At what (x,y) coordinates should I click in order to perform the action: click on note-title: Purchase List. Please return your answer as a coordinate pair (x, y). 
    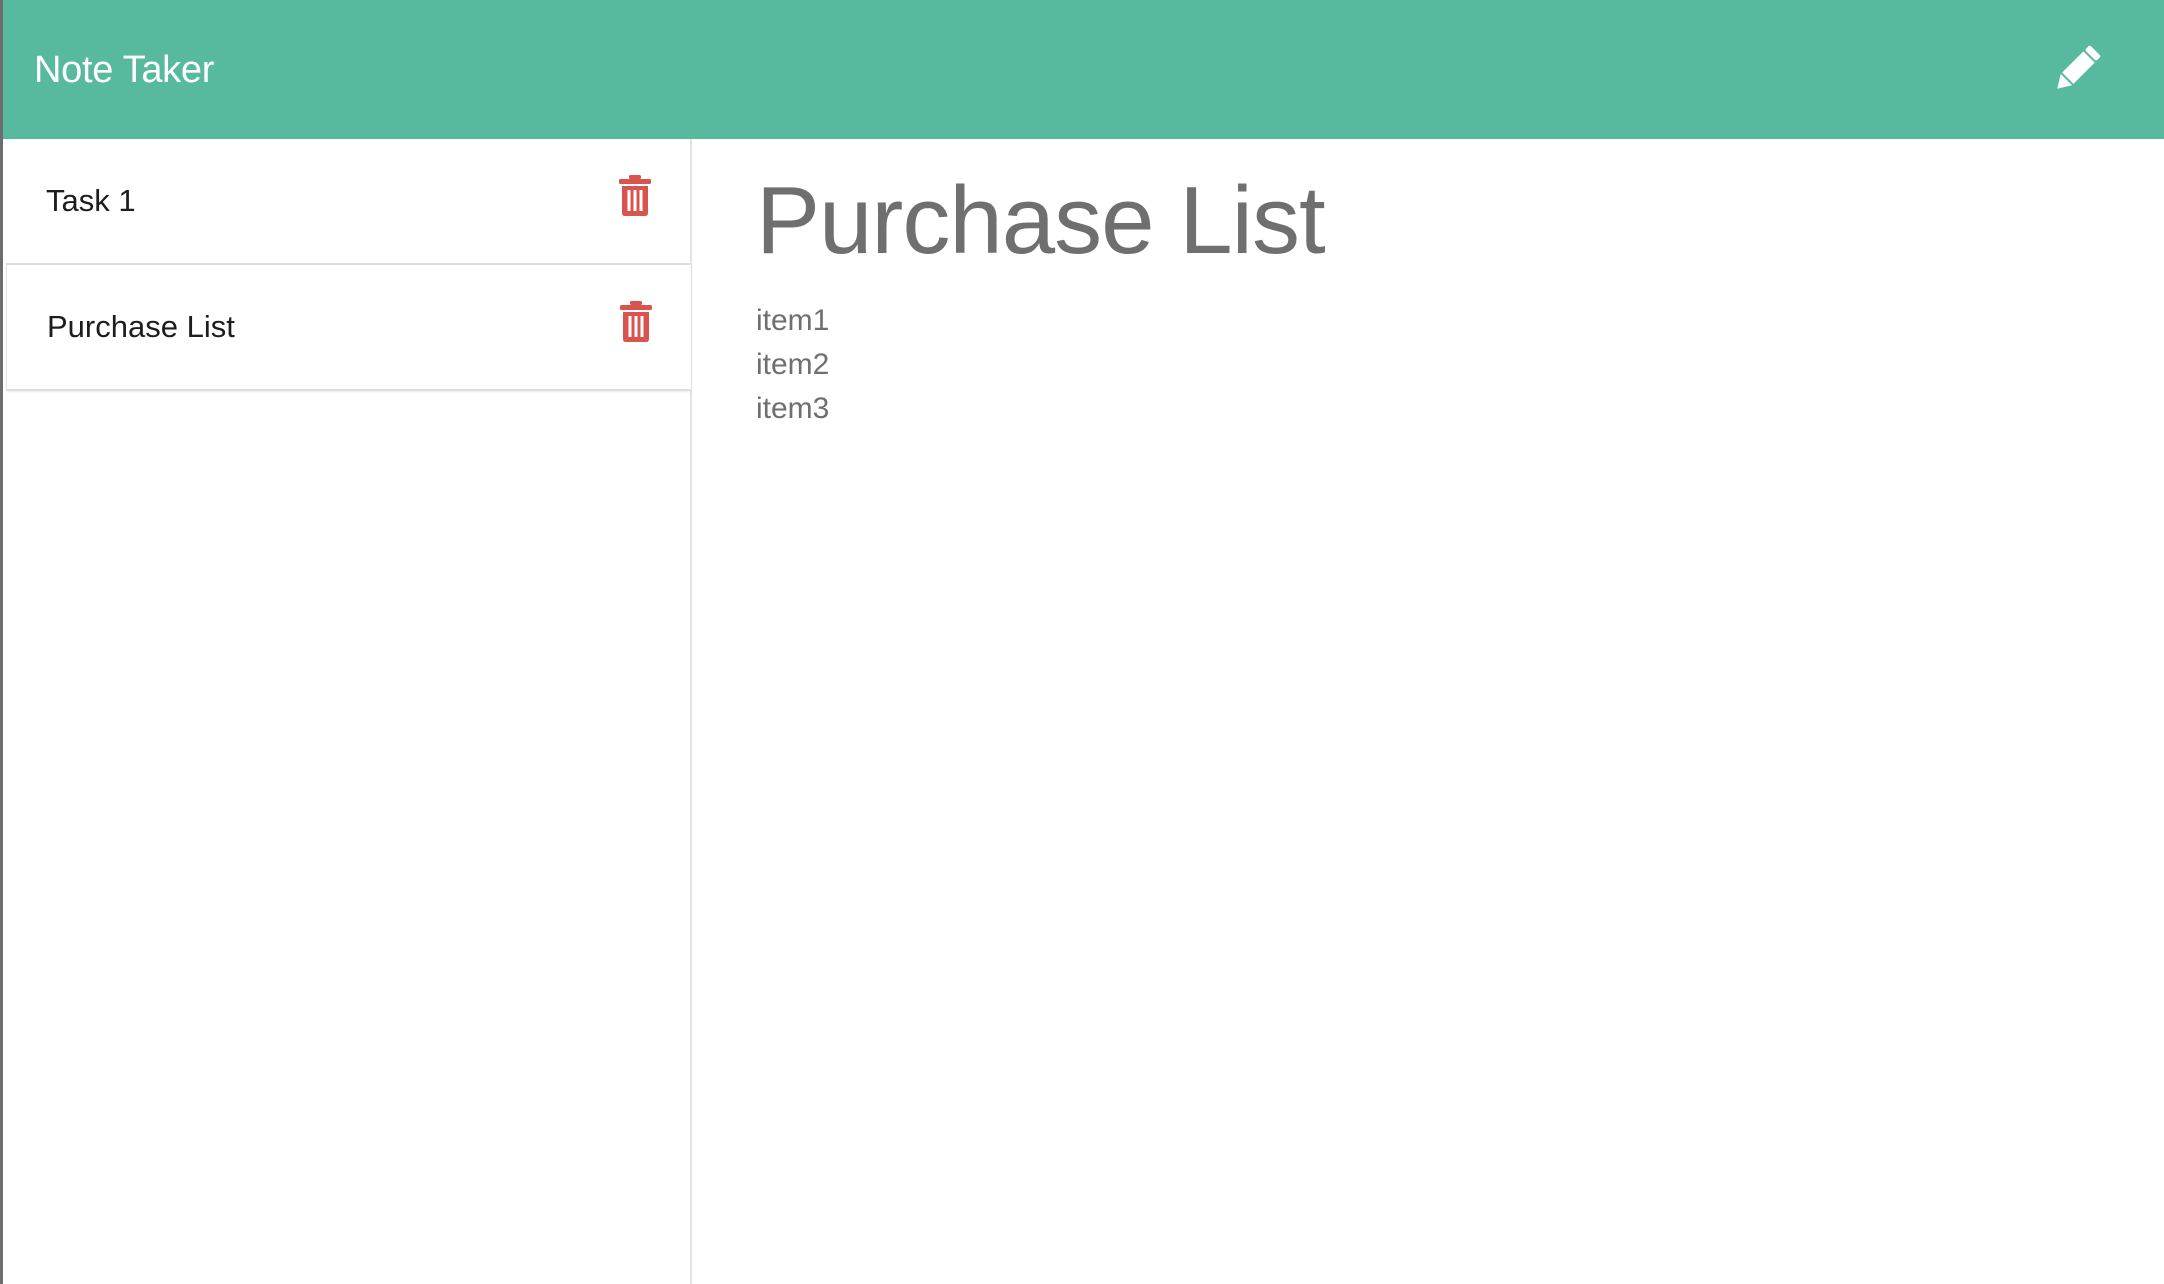
    Looking at the image, I should click on (141, 327).